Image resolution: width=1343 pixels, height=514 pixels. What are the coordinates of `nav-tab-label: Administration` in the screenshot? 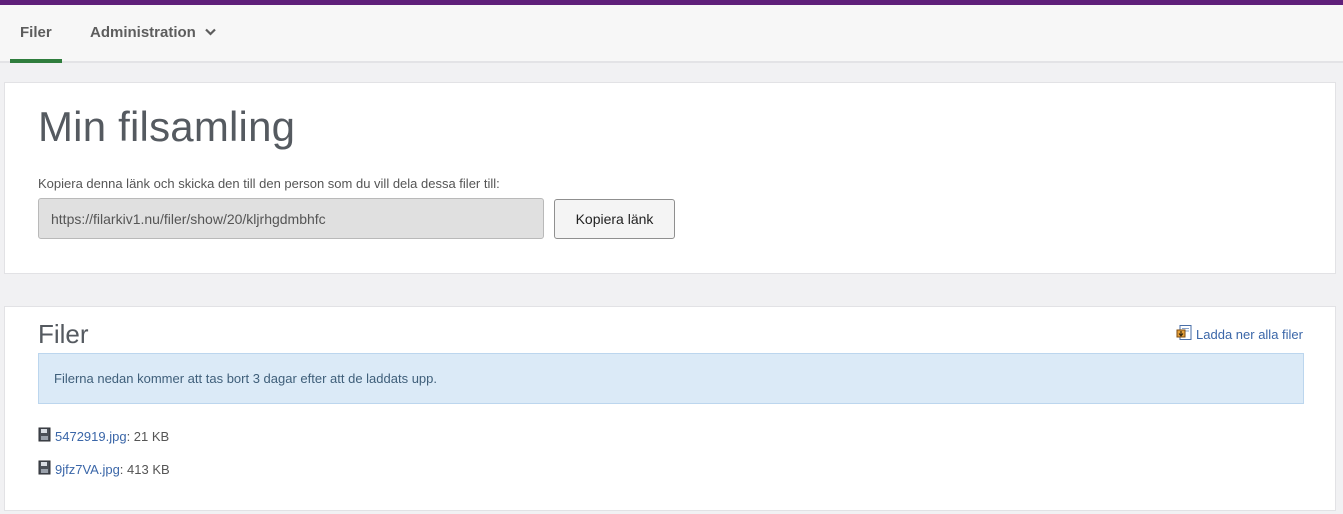 It's located at (143, 32).